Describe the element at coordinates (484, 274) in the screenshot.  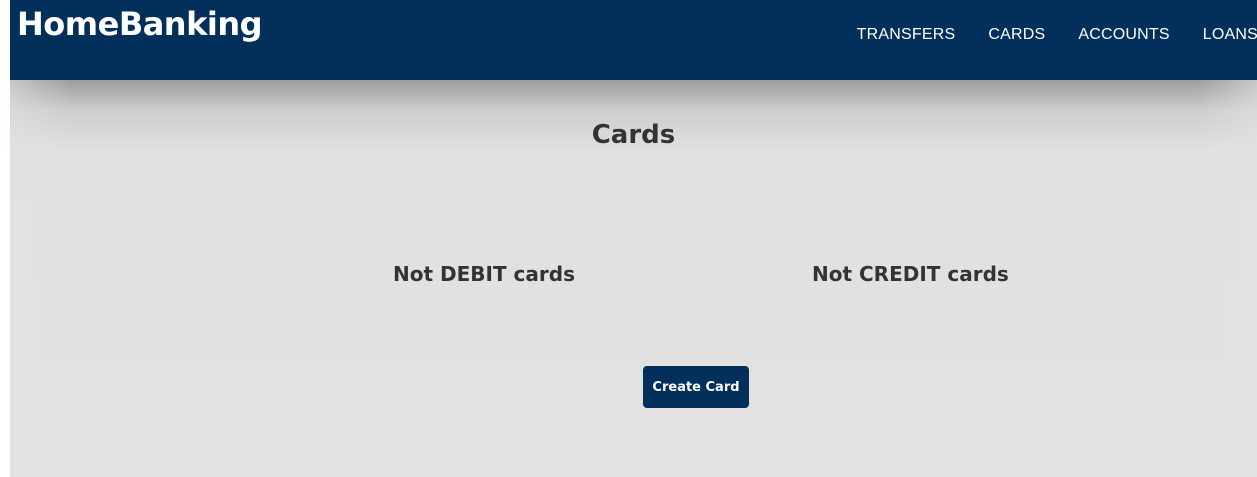
I see `debit-cards-empty-message: Not DEBIT cards` at that location.